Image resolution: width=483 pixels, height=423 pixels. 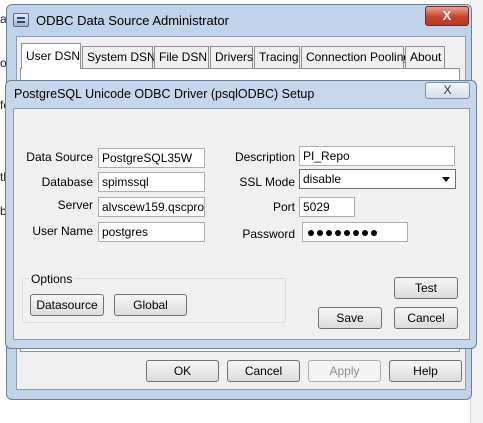 What do you see at coordinates (181, 57) in the screenshot?
I see `tab-file-dsn: File DSN` at bounding box center [181, 57].